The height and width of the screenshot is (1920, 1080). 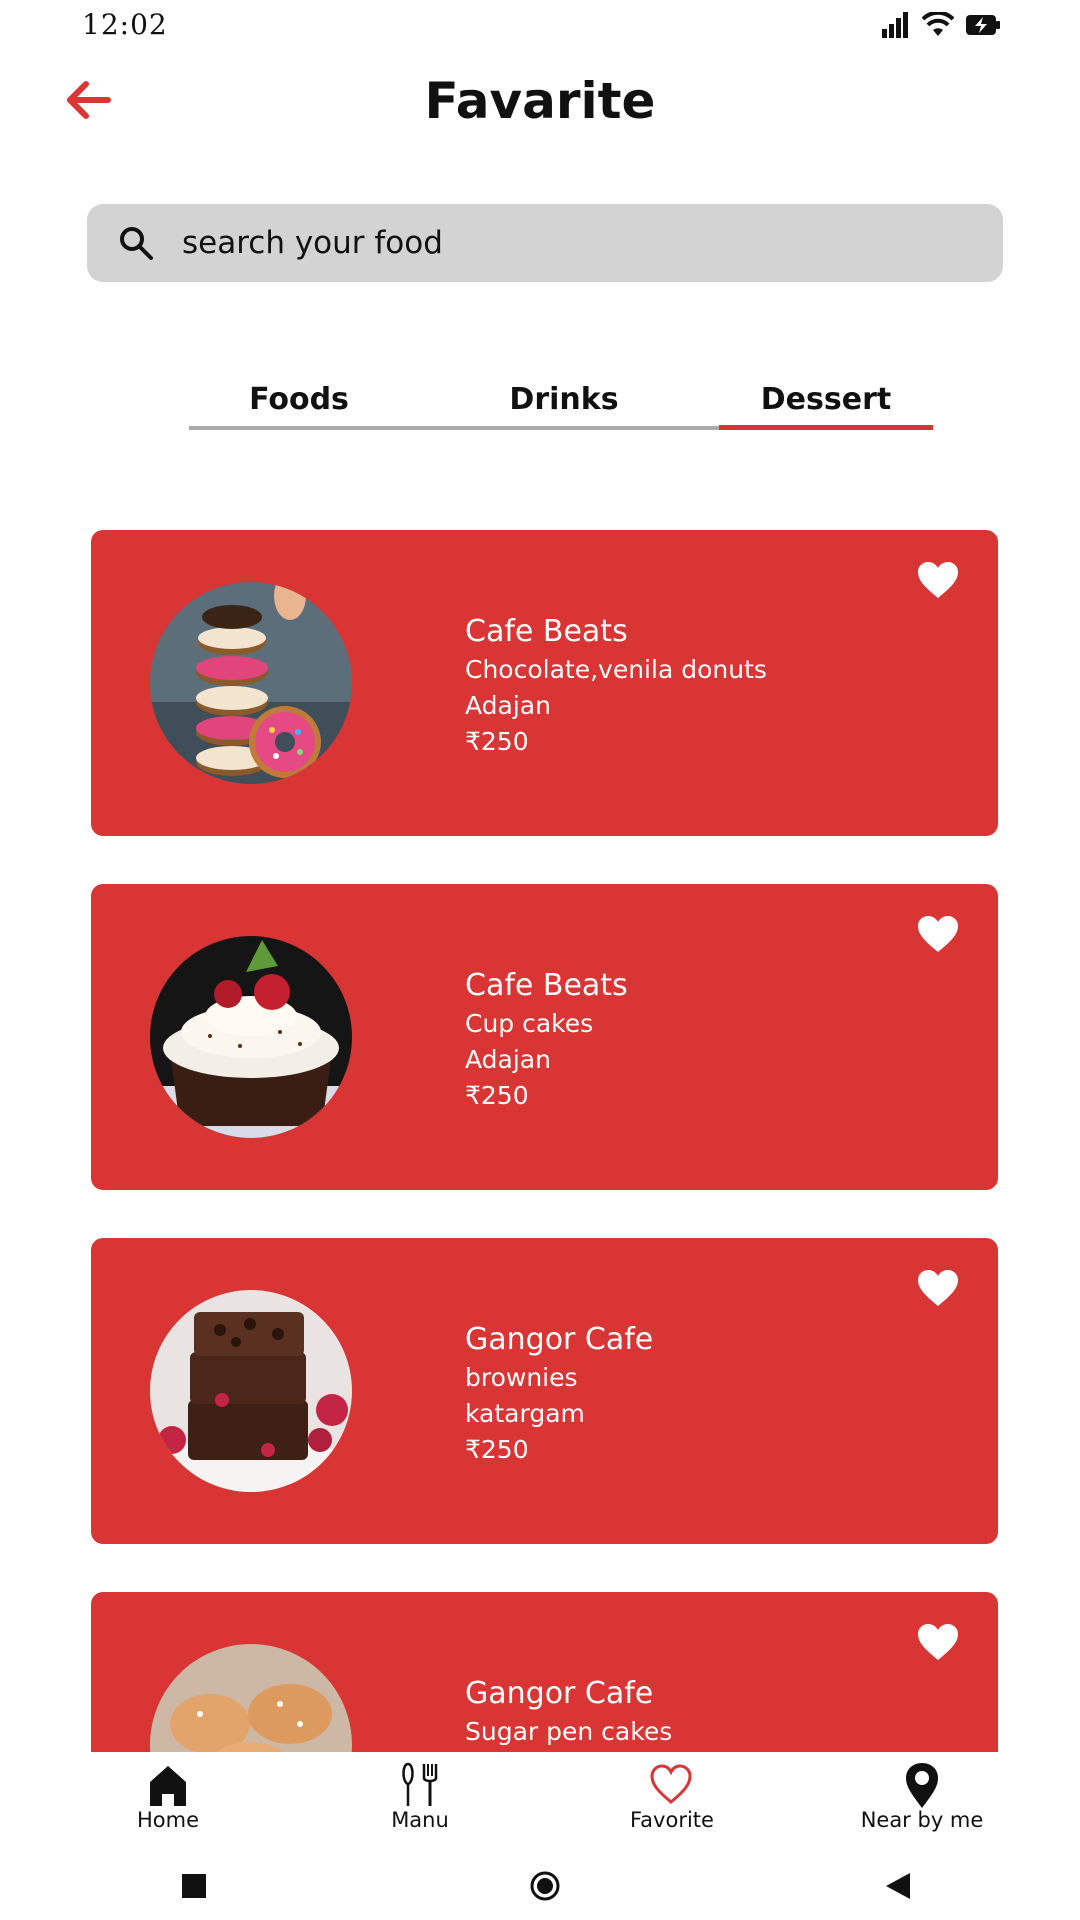 What do you see at coordinates (671, 1784) in the screenshot?
I see `heart-outline-icon` at bounding box center [671, 1784].